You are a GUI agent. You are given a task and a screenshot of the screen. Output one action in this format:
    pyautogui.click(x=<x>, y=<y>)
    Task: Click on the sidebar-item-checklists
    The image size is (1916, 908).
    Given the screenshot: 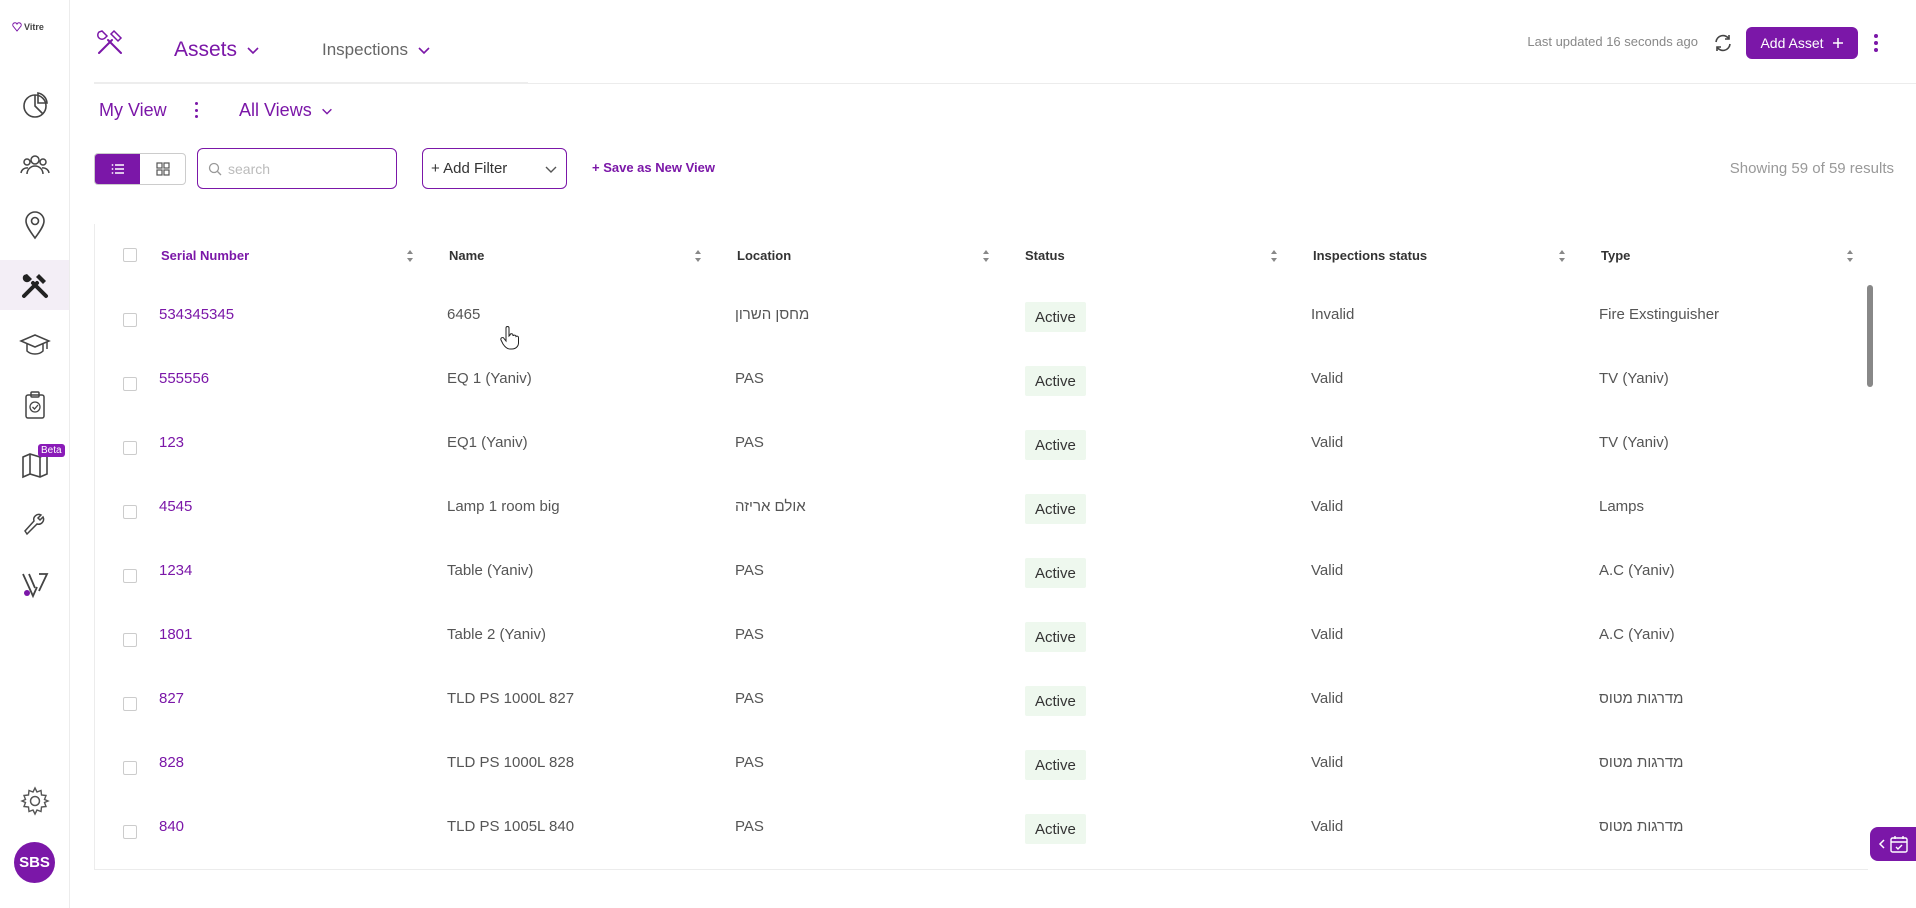 What is the action you would take?
    pyautogui.click(x=34, y=405)
    